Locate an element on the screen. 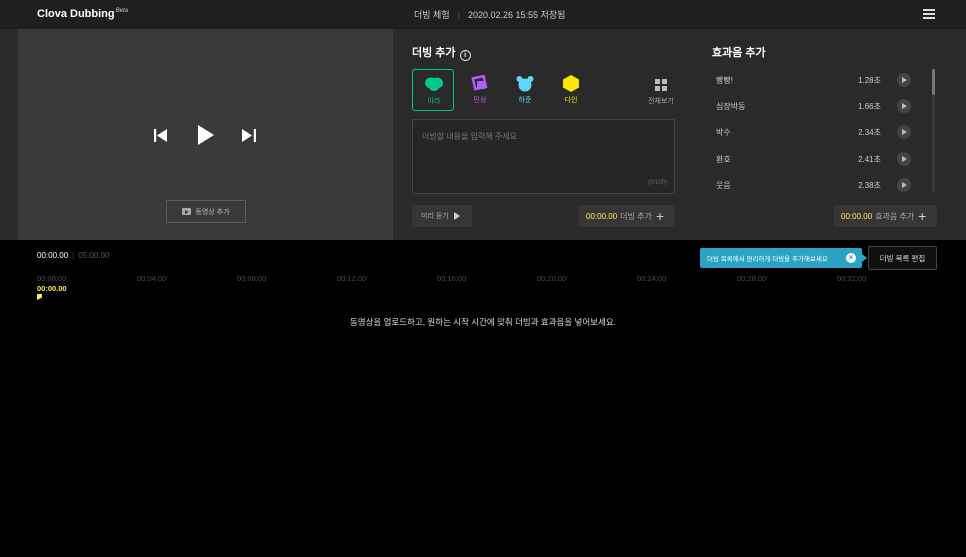 The image size is (966, 557). sfx-name: 환호 is located at coordinates (723, 159).